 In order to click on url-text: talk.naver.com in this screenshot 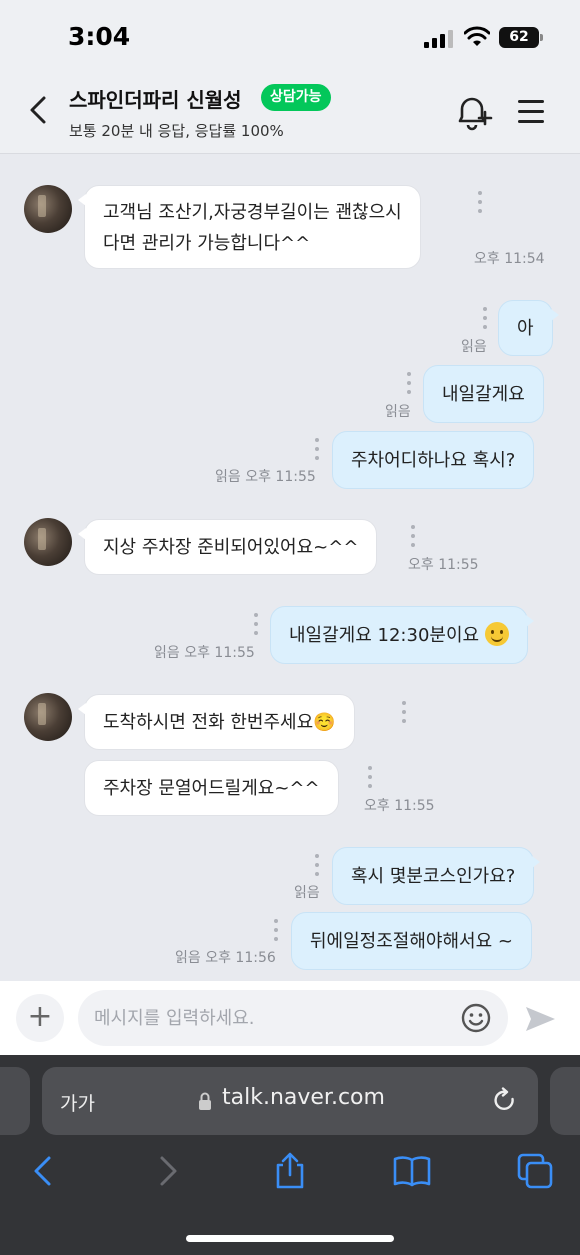, I will do `click(303, 1097)`.